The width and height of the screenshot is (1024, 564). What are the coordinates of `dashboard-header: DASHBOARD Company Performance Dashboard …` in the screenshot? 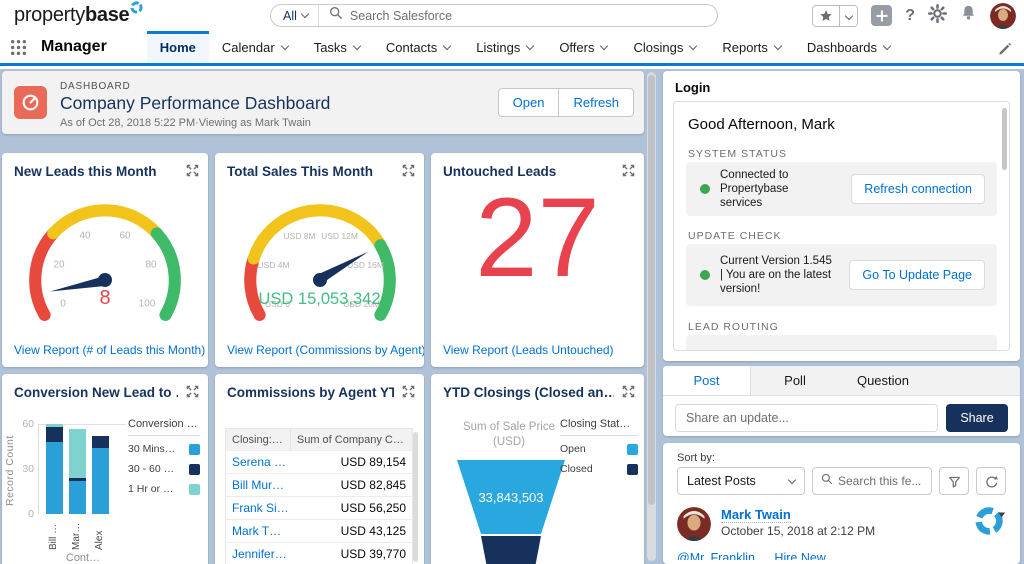 It's located at (323, 102).